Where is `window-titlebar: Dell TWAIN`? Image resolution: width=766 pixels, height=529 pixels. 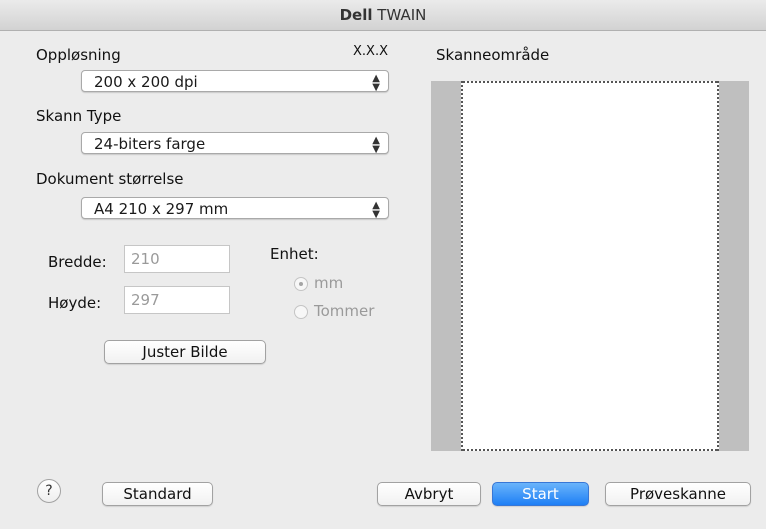
window-titlebar: Dell TWAIN is located at coordinates (383, 15).